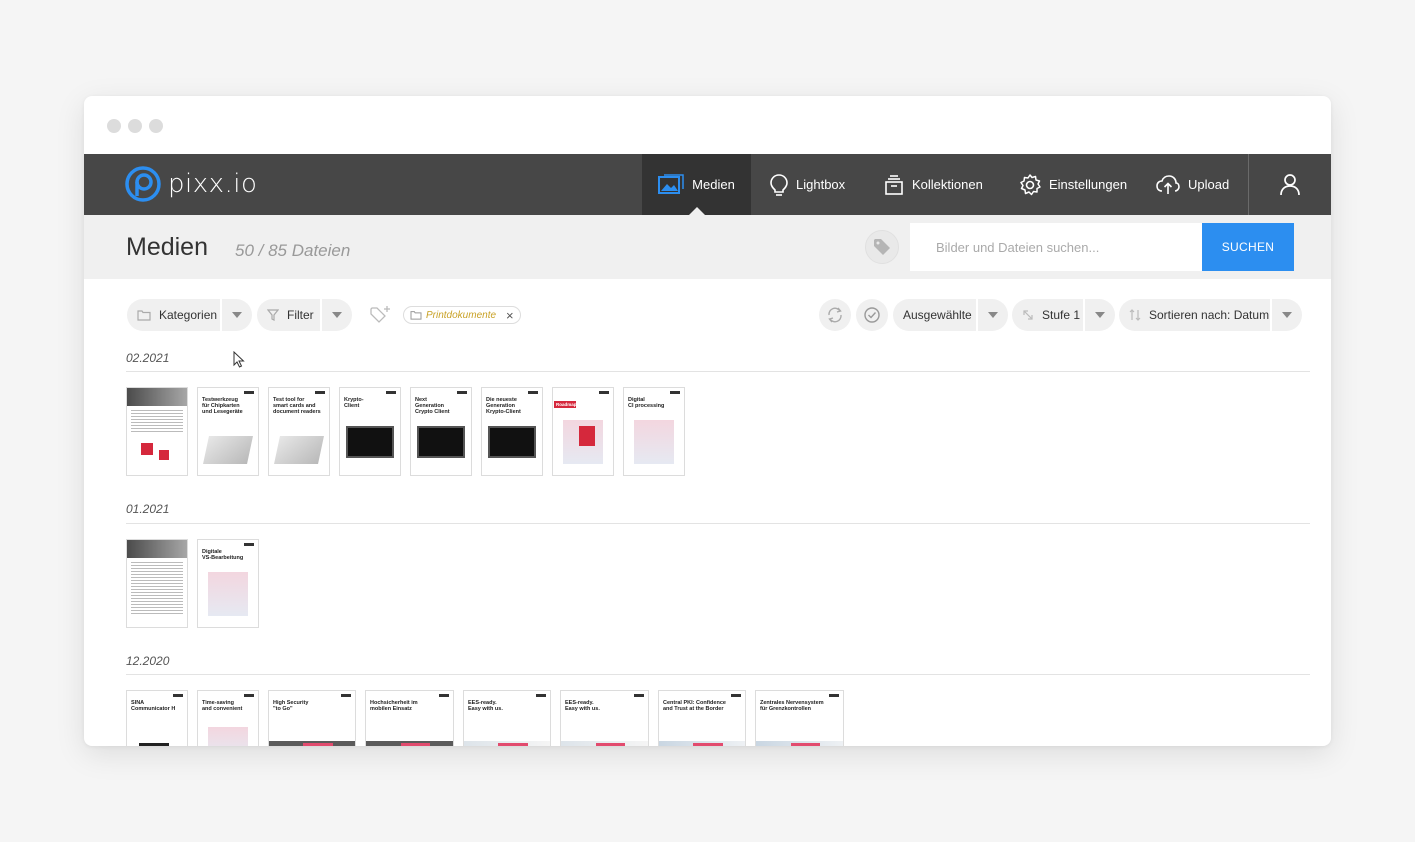  I want to click on user-icon, so click(1290, 184).